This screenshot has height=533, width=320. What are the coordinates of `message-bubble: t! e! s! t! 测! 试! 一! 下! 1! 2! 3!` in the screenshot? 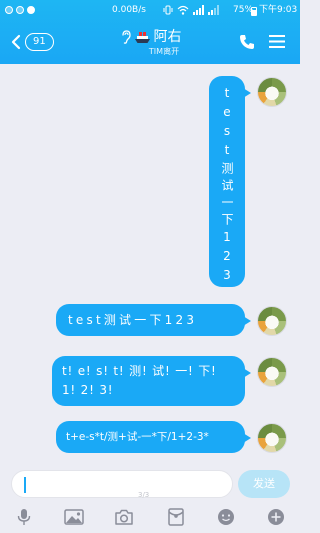 It's located at (151, 381).